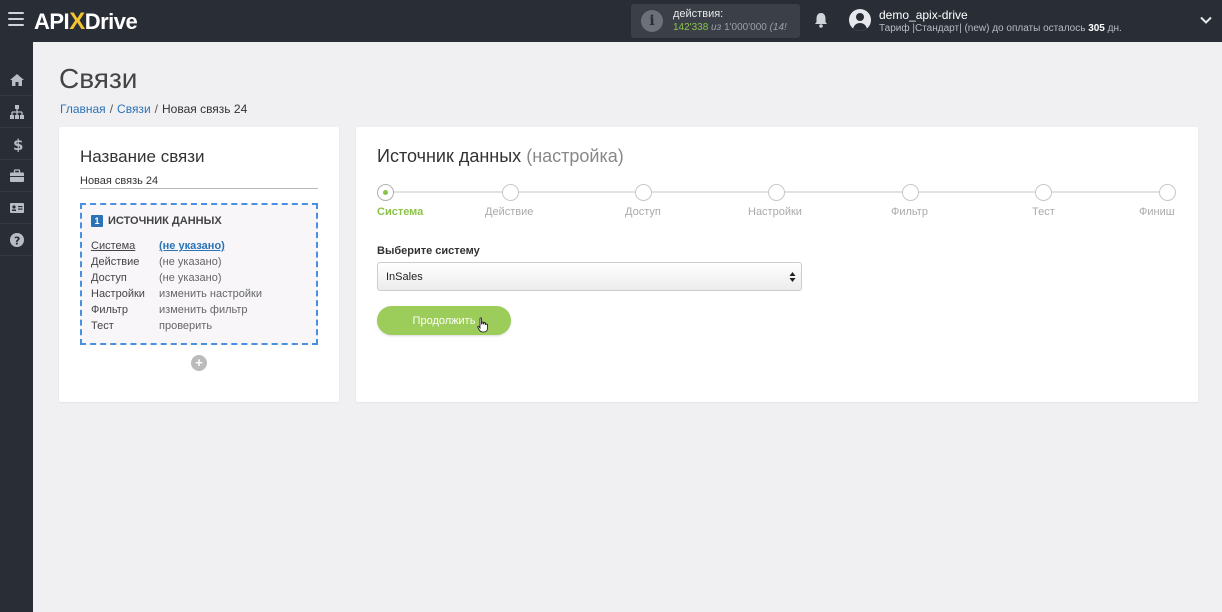  Describe the element at coordinates (404, 277) in the screenshot. I see `system-select-value: InSales` at that location.